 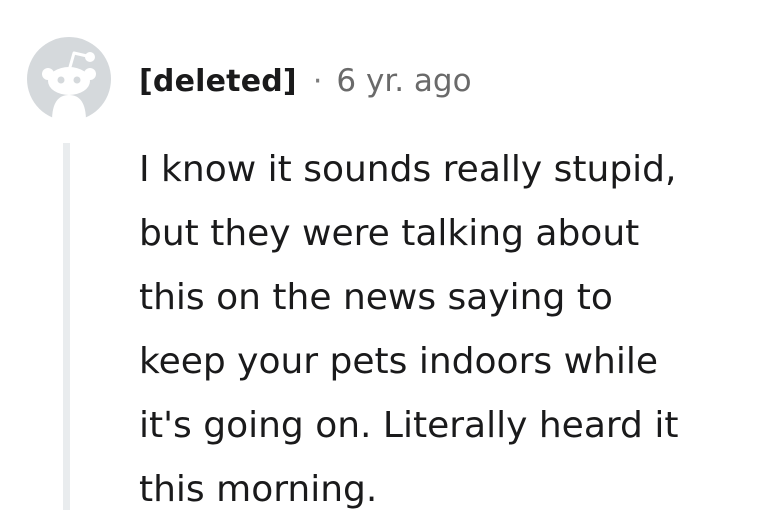 I want to click on author-name: [deleted], so click(x=218, y=81).